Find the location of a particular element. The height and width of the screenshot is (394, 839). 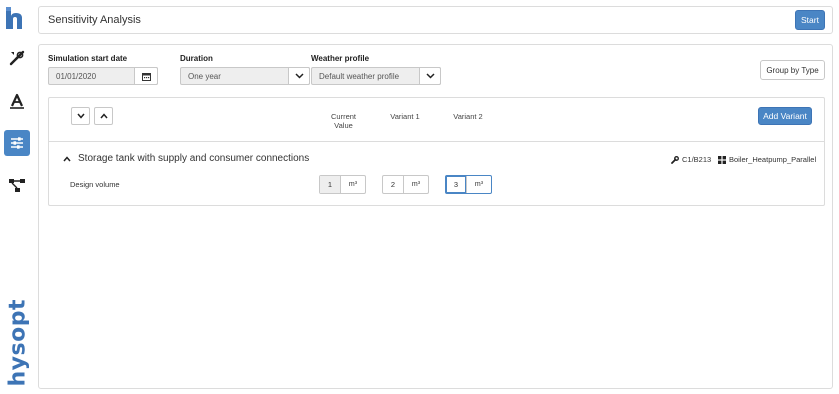

param-label-design-volume: Design volume is located at coordinates (95, 184).